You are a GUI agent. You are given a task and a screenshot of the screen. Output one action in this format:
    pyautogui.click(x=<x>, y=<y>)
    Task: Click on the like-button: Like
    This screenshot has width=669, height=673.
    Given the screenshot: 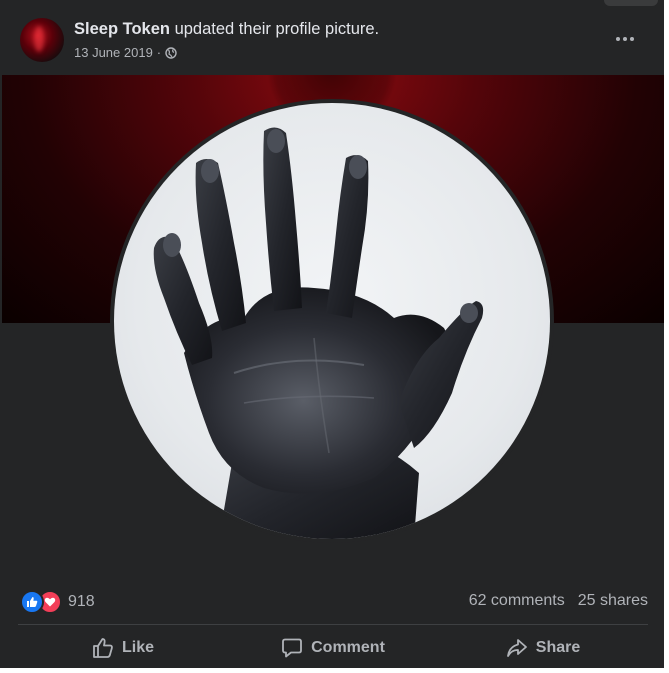 What is the action you would take?
    pyautogui.click(x=123, y=648)
    